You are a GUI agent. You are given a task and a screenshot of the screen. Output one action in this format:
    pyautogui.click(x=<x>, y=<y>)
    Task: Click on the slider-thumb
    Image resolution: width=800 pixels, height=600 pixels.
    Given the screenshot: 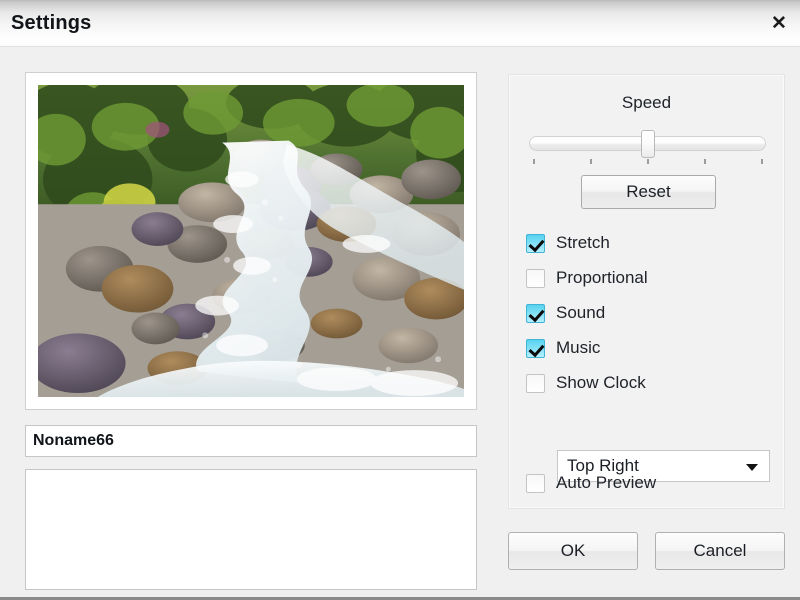 What is the action you would take?
    pyautogui.click(x=648, y=144)
    